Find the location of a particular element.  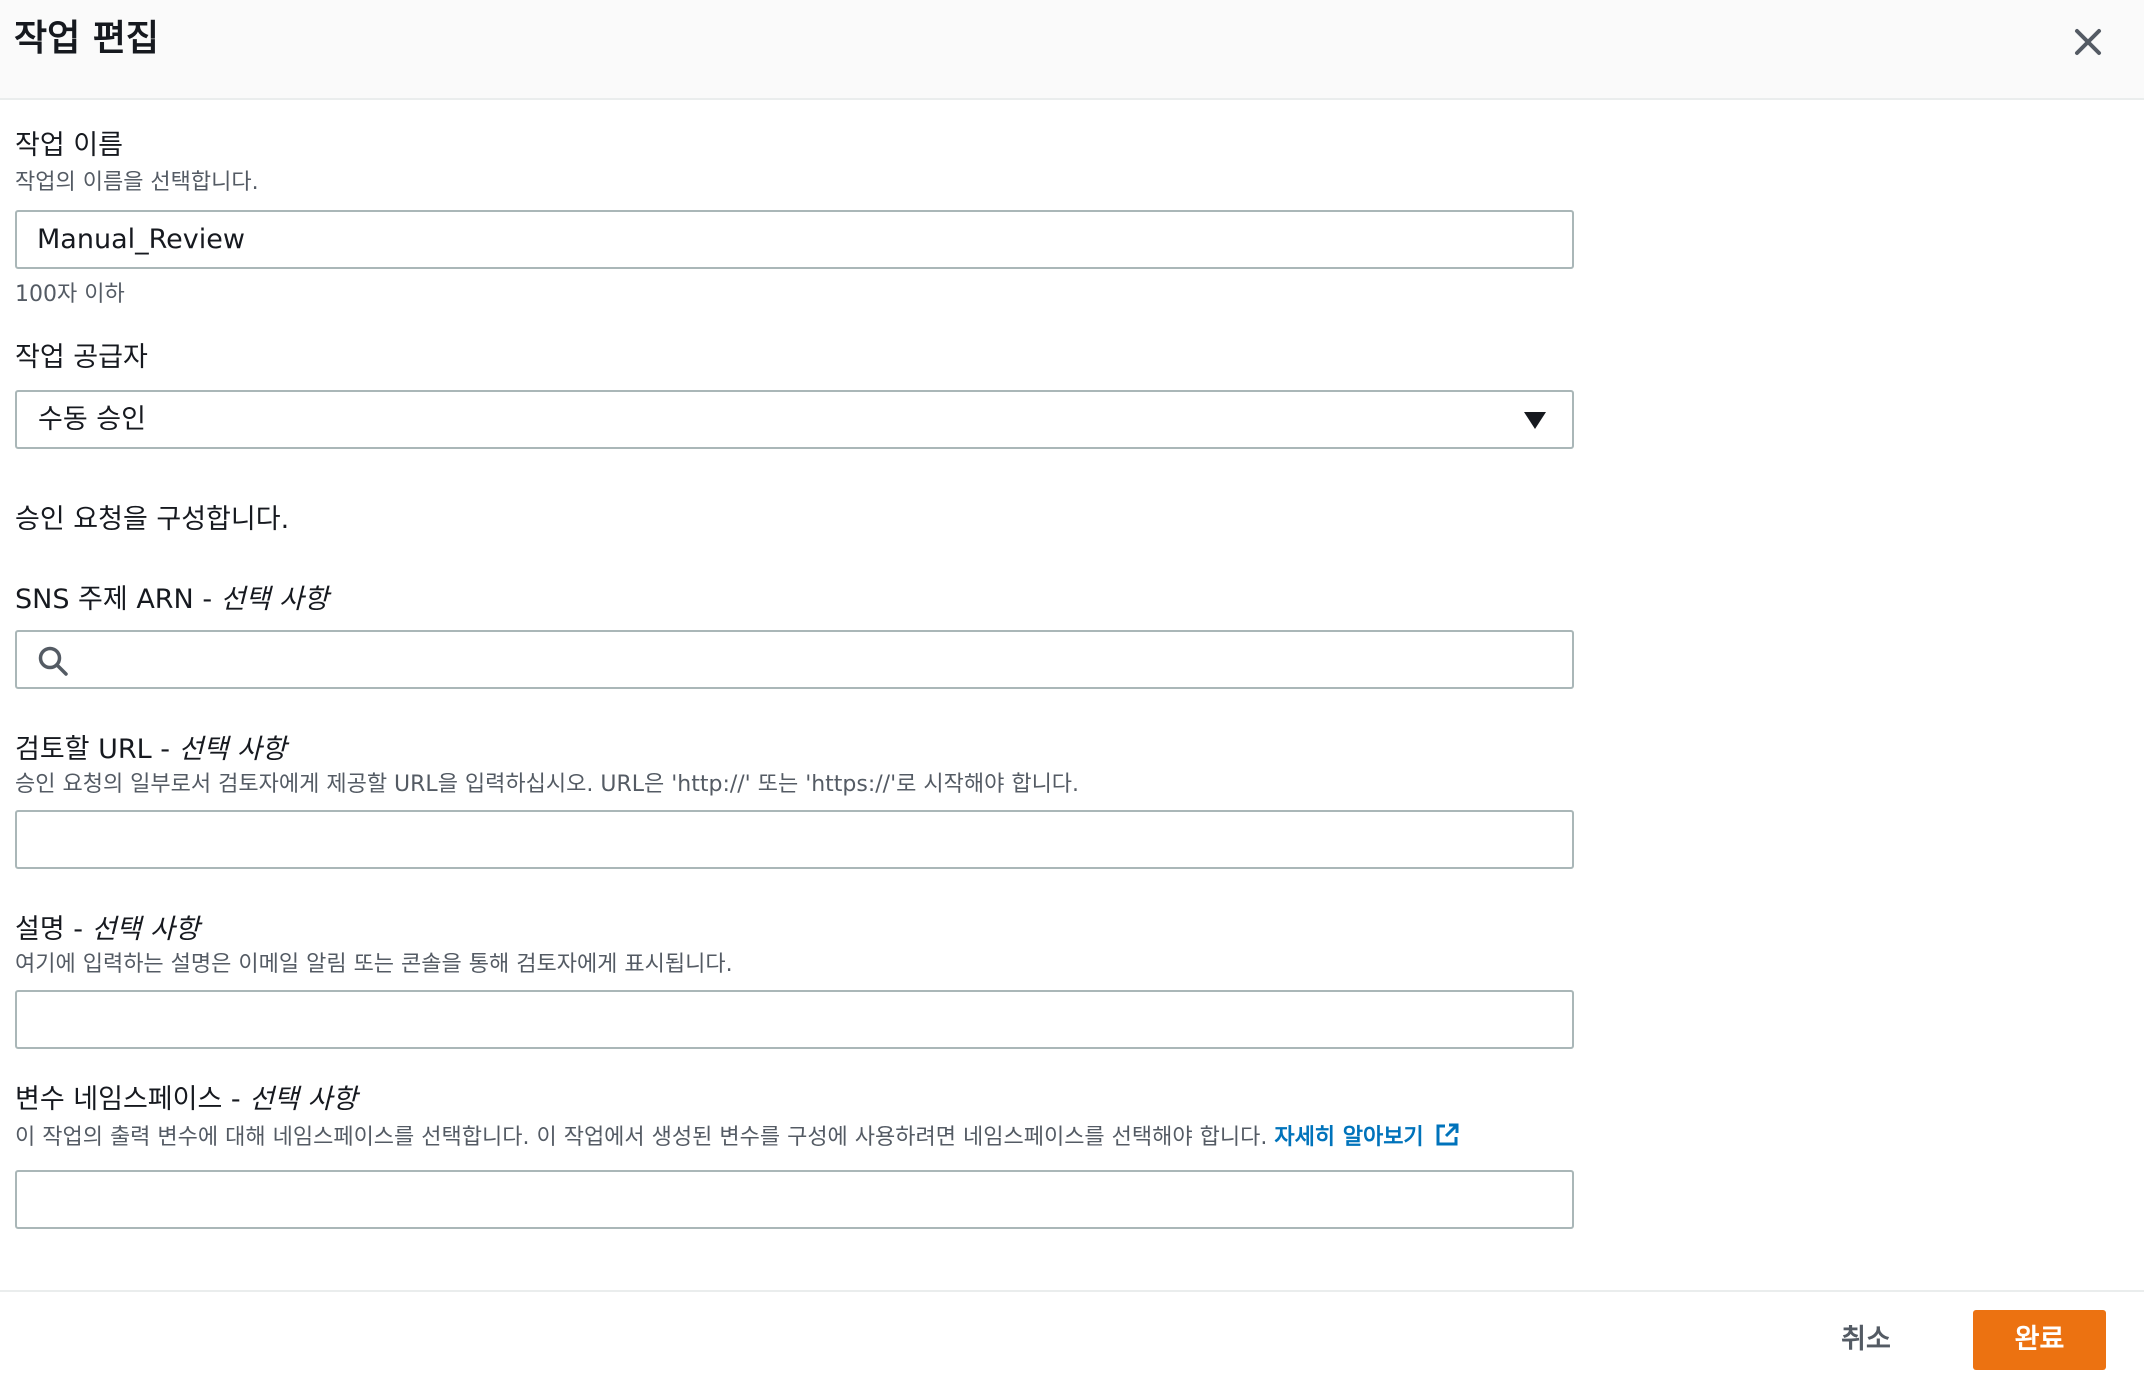

learn-more-link: 자세히 알아보기 is located at coordinates (1366, 1136).